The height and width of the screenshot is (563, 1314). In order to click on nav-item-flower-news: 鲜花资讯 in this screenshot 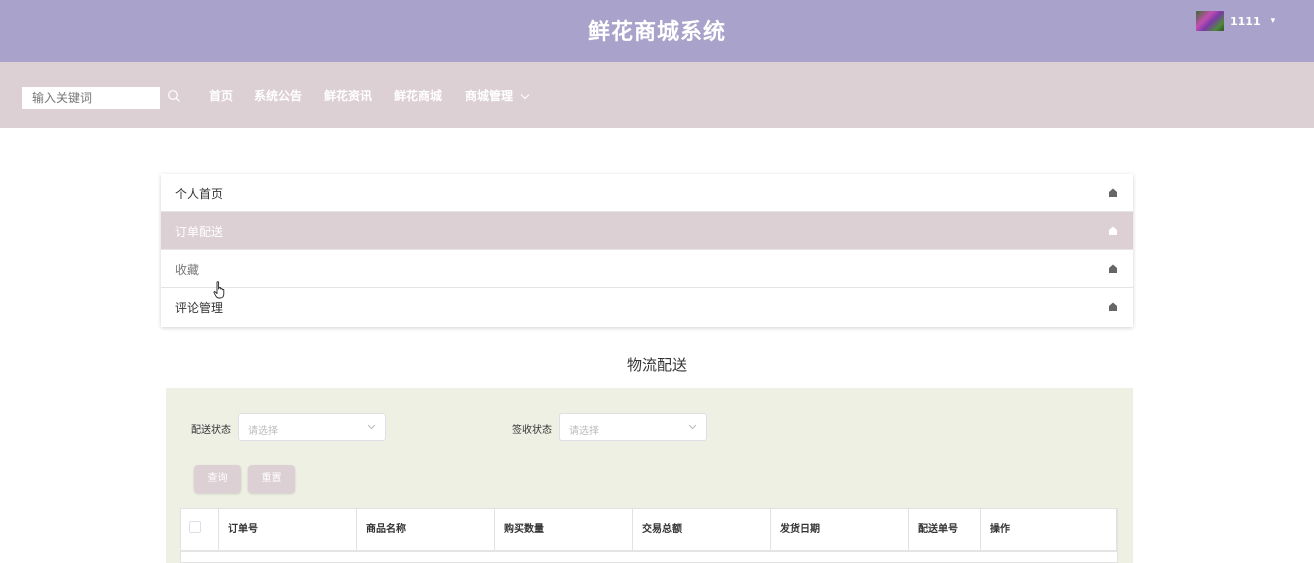, I will do `click(348, 96)`.